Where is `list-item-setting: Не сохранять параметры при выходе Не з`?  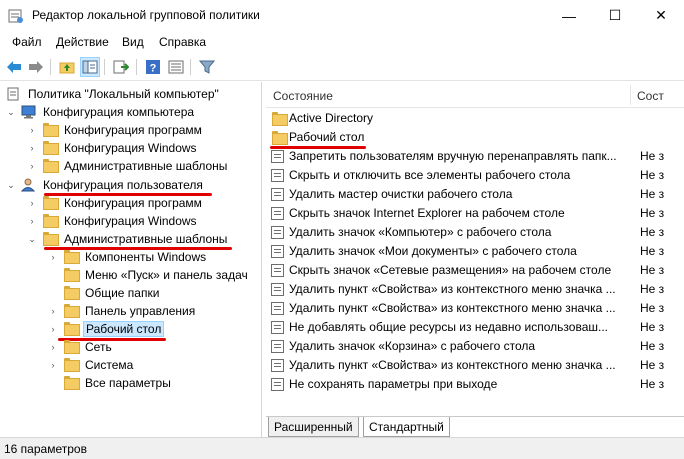
list-item-setting: Не сохранять параметры при выходе Не з is located at coordinates (475, 384).